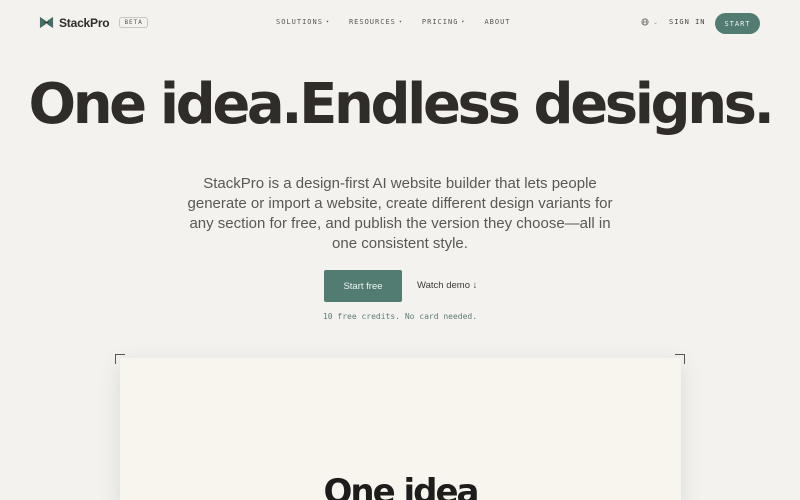 Image resolution: width=800 pixels, height=500 pixels. I want to click on stackpro-logo-icon, so click(46, 22).